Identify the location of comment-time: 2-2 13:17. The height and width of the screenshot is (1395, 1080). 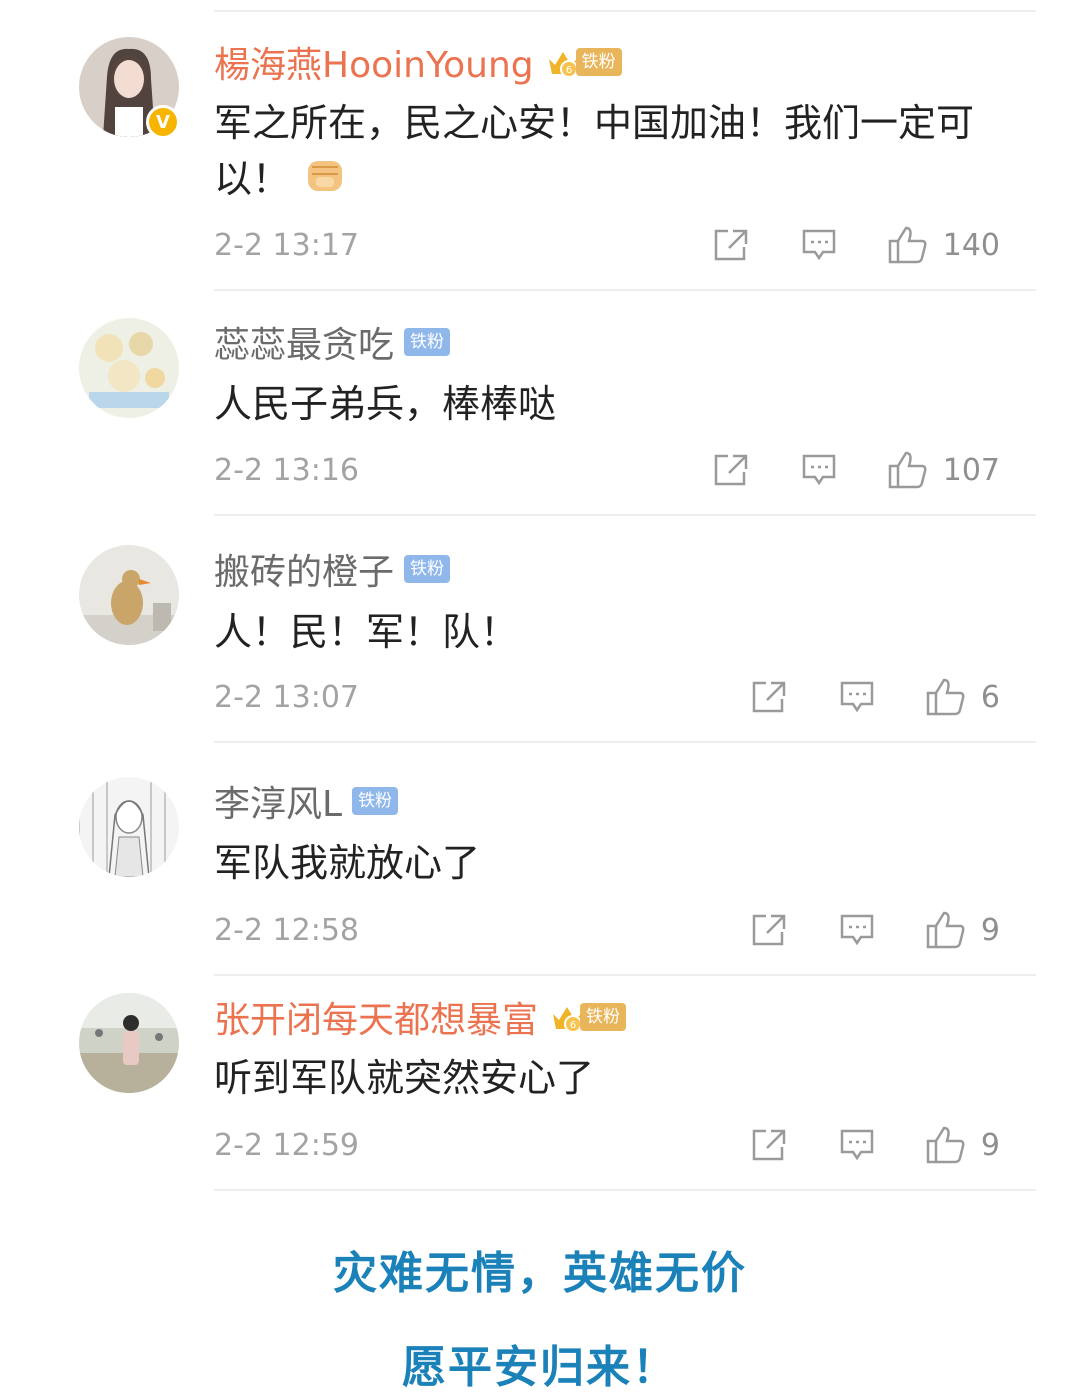
(286, 245).